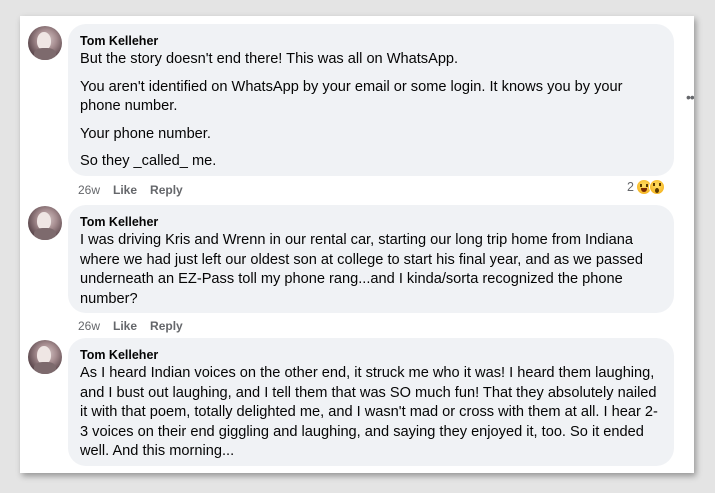 The image size is (715, 493). Describe the element at coordinates (656, 187) in the screenshot. I see `wow-emoji-icon` at that location.